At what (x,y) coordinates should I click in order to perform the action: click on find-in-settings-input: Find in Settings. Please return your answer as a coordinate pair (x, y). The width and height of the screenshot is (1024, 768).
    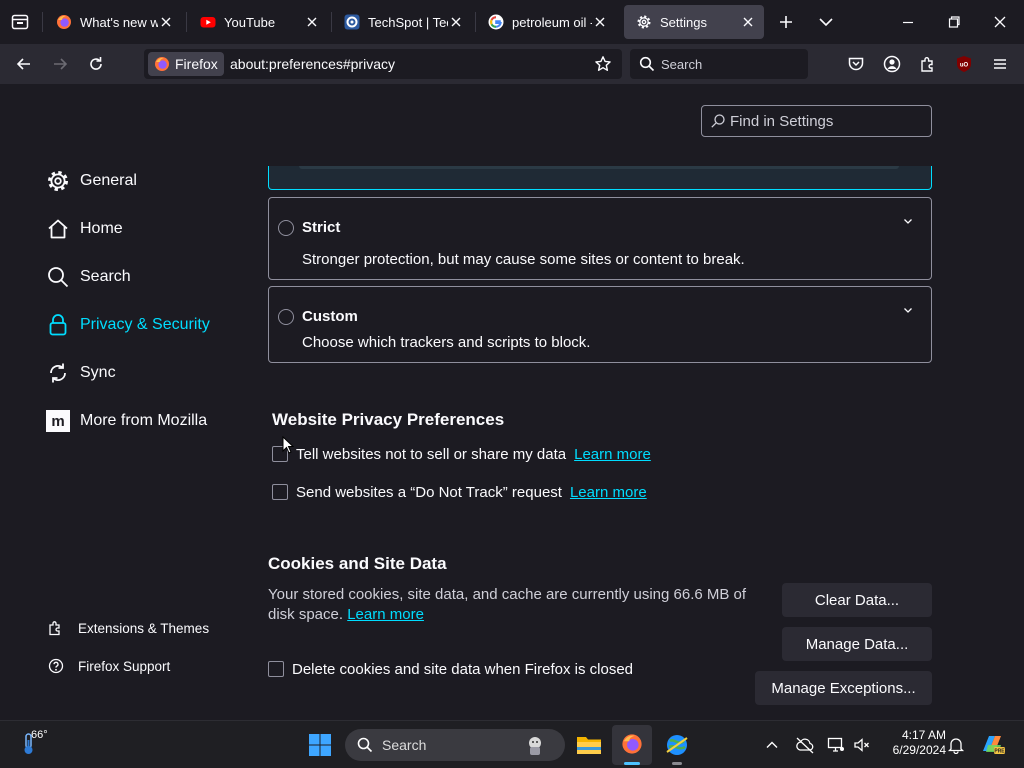
    Looking at the image, I should click on (816, 121).